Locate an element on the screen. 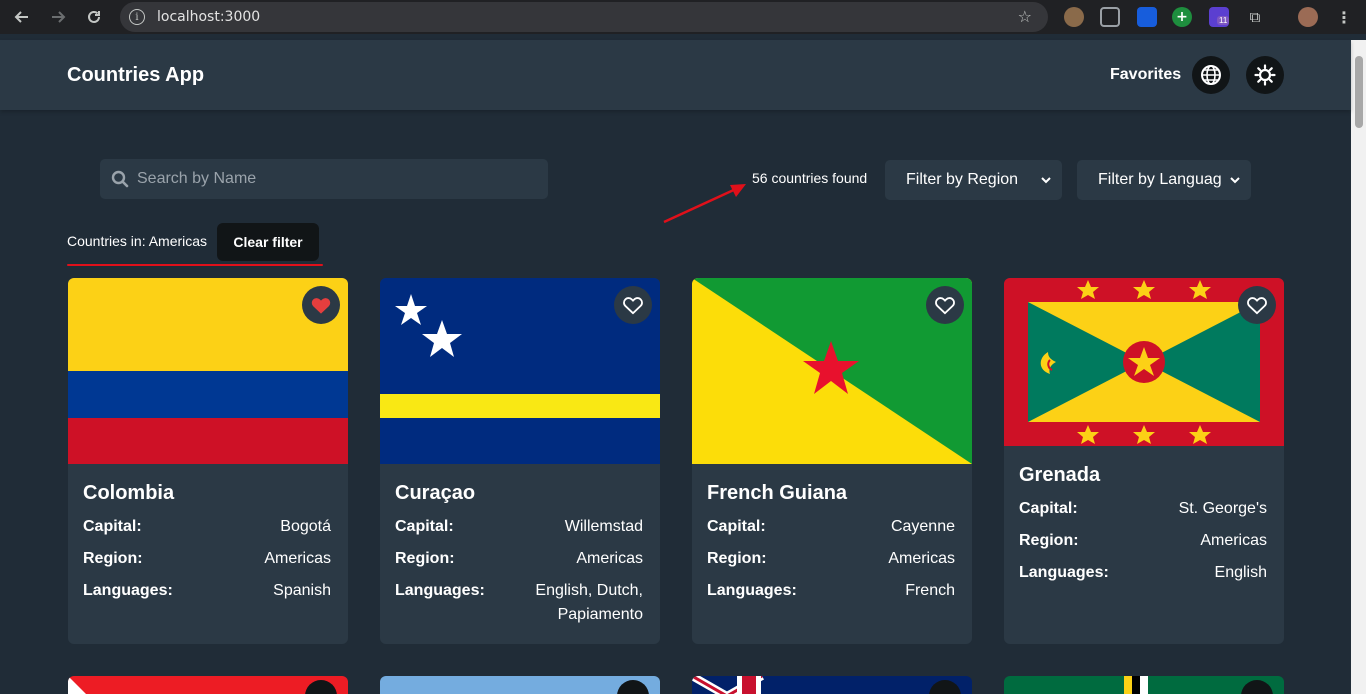 The width and height of the screenshot is (1366, 694). notification-extension-icon: 11 is located at coordinates (1219, 17).